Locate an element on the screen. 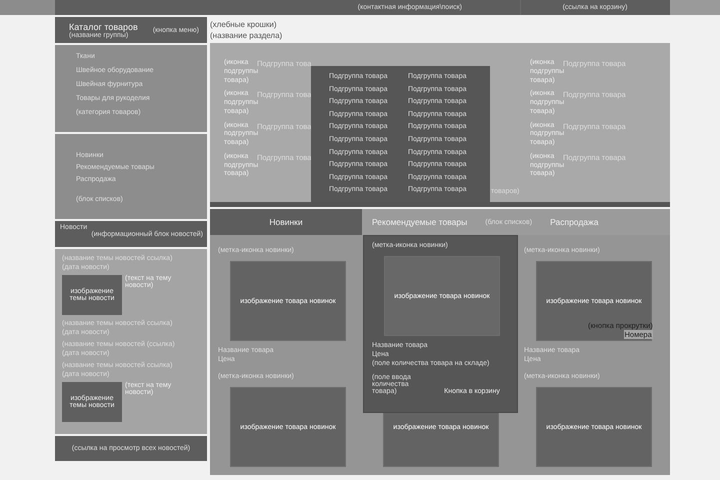  product-tab: Новинки is located at coordinates (286, 222).